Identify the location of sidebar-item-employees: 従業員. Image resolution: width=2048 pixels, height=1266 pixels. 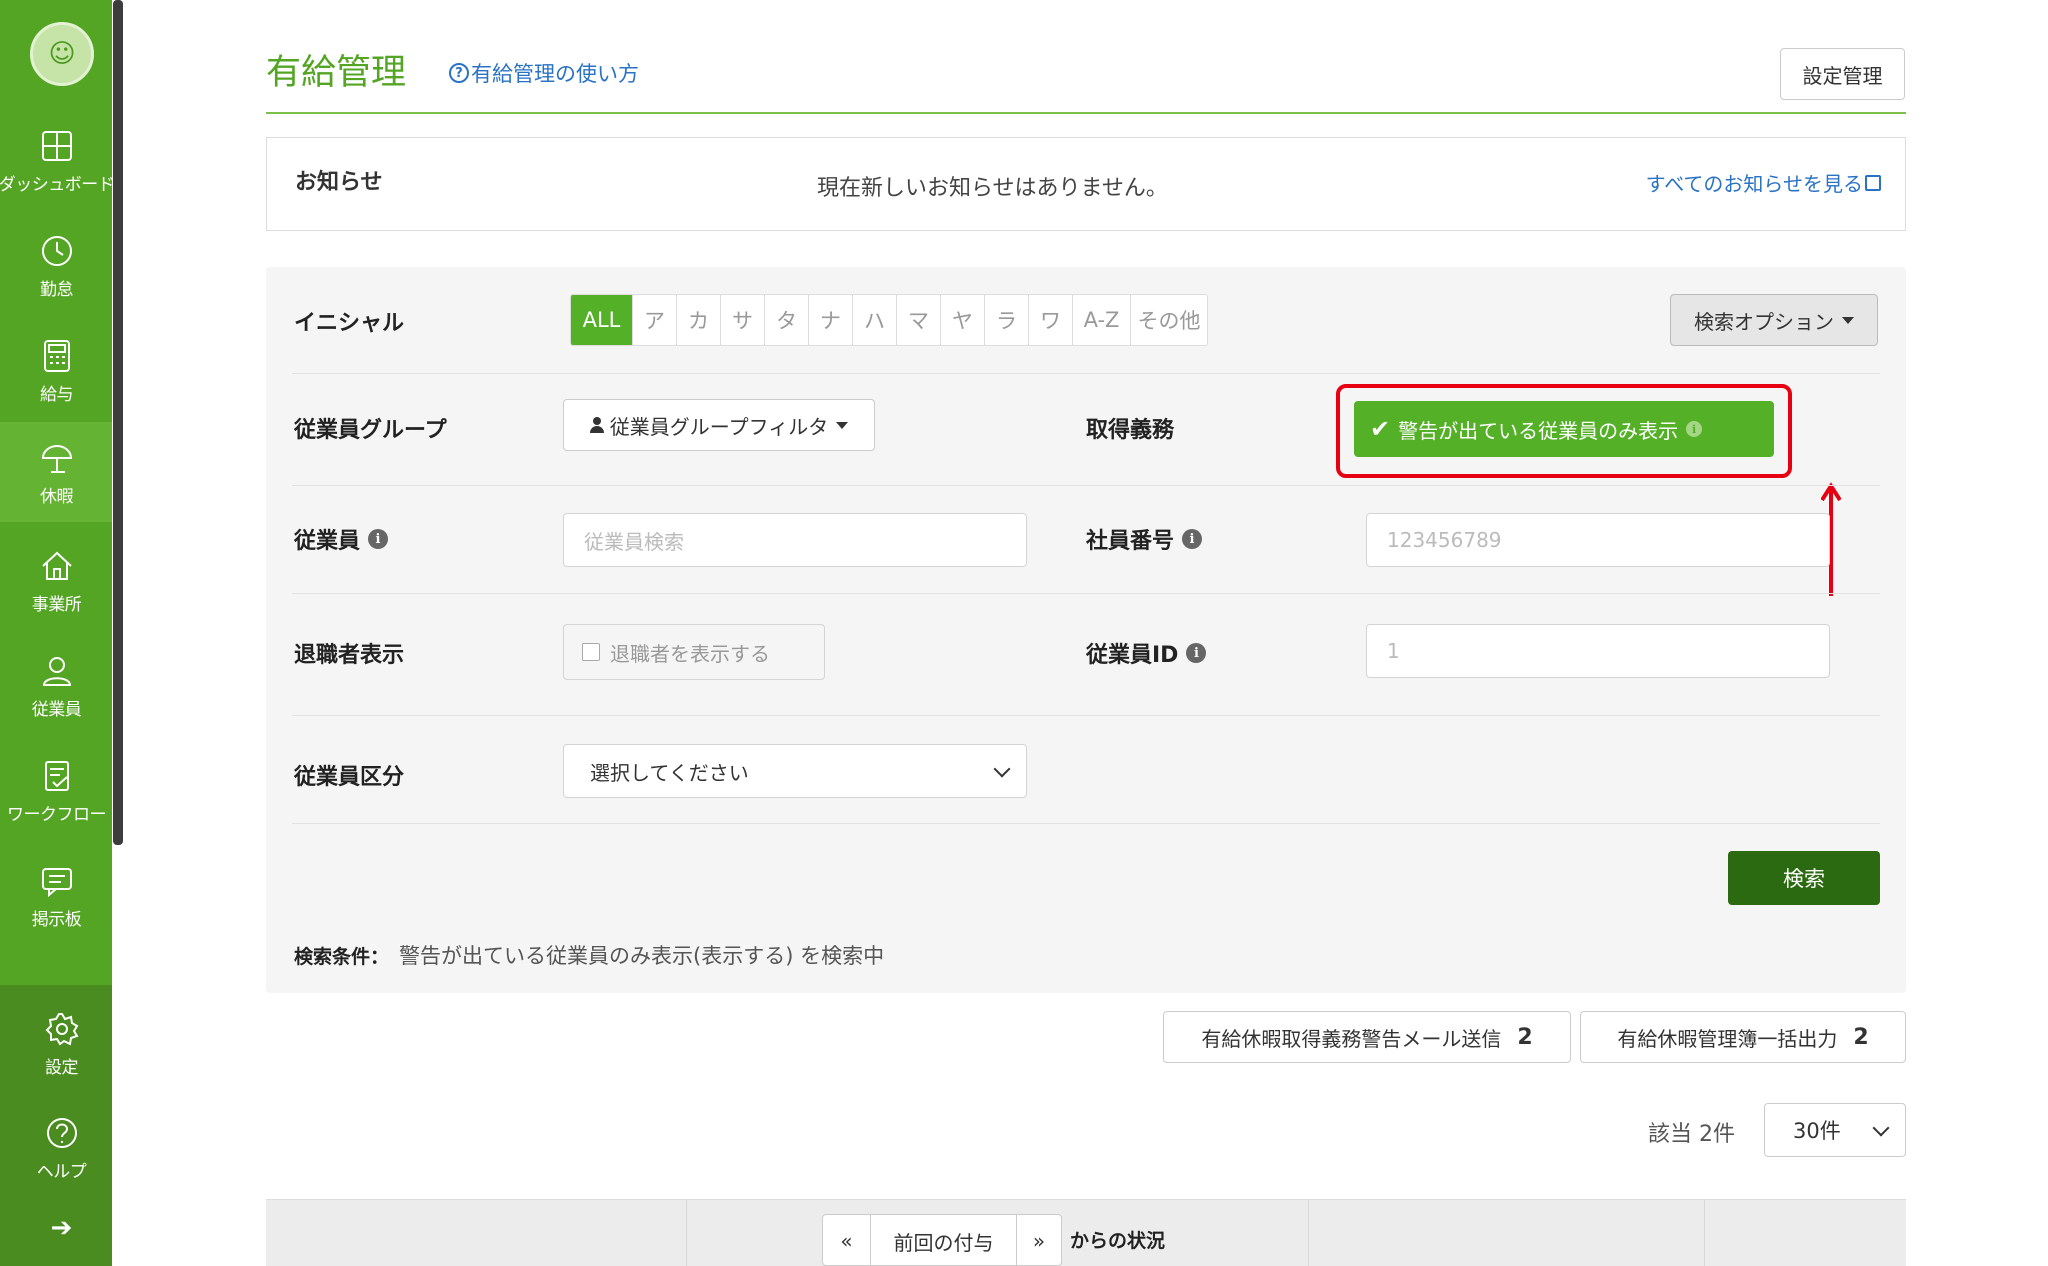
(56, 685).